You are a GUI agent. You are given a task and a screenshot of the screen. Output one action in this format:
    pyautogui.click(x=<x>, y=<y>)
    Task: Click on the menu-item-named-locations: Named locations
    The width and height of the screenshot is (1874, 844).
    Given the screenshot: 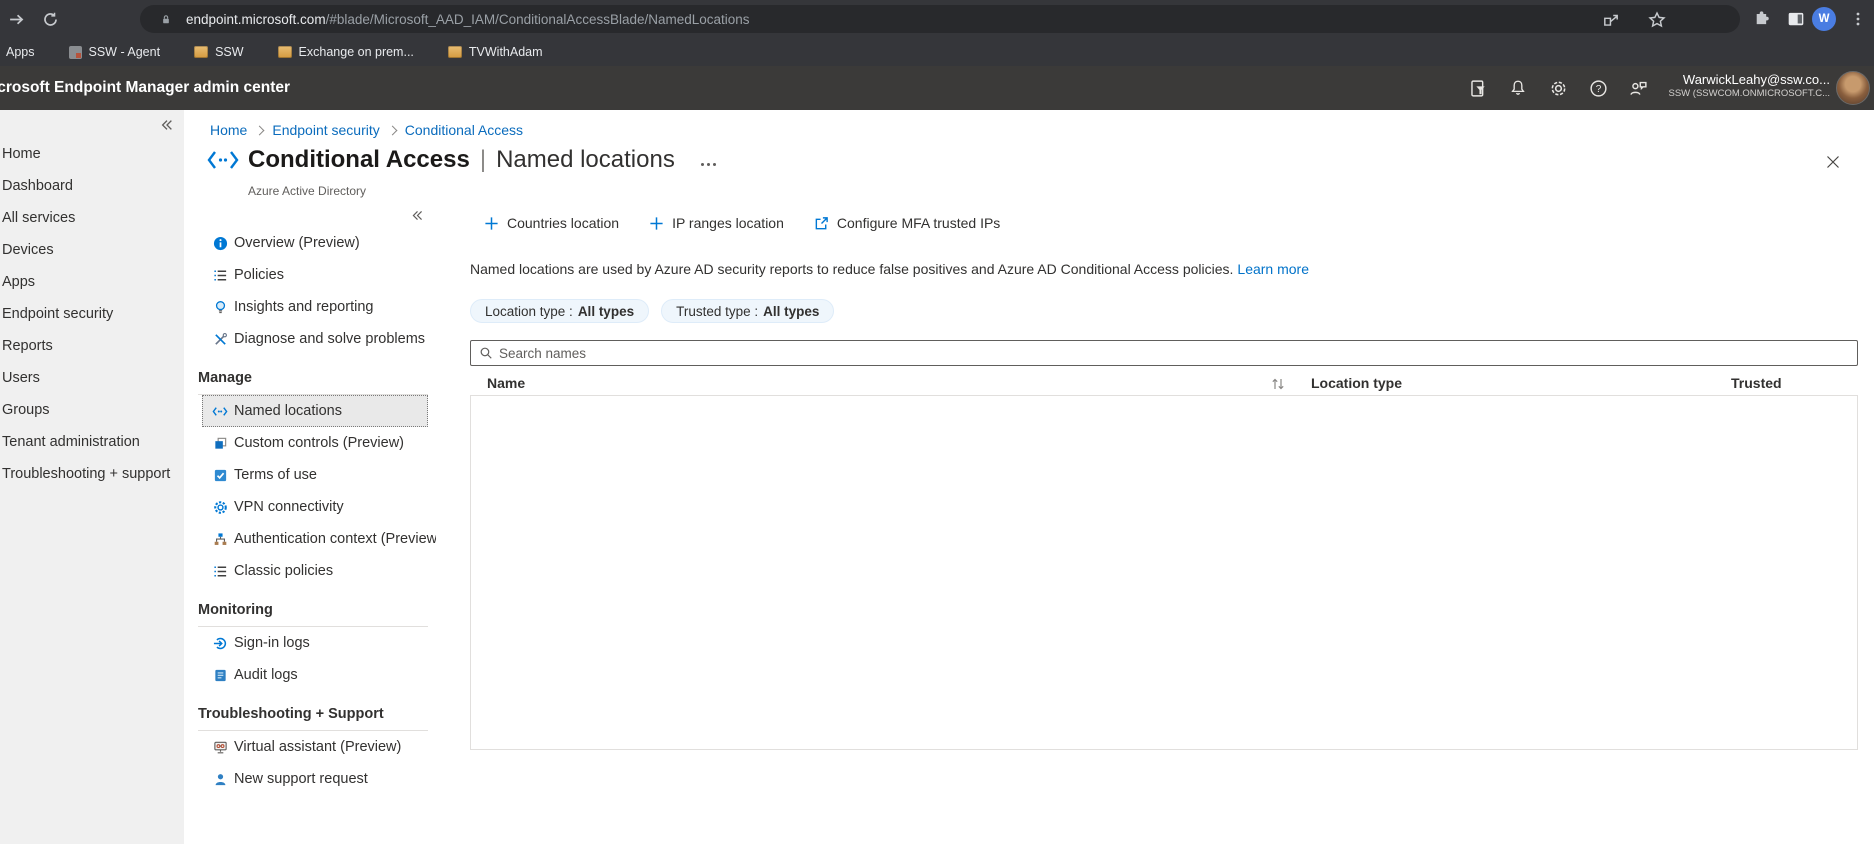 What is the action you would take?
    pyautogui.click(x=315, y=411)
    